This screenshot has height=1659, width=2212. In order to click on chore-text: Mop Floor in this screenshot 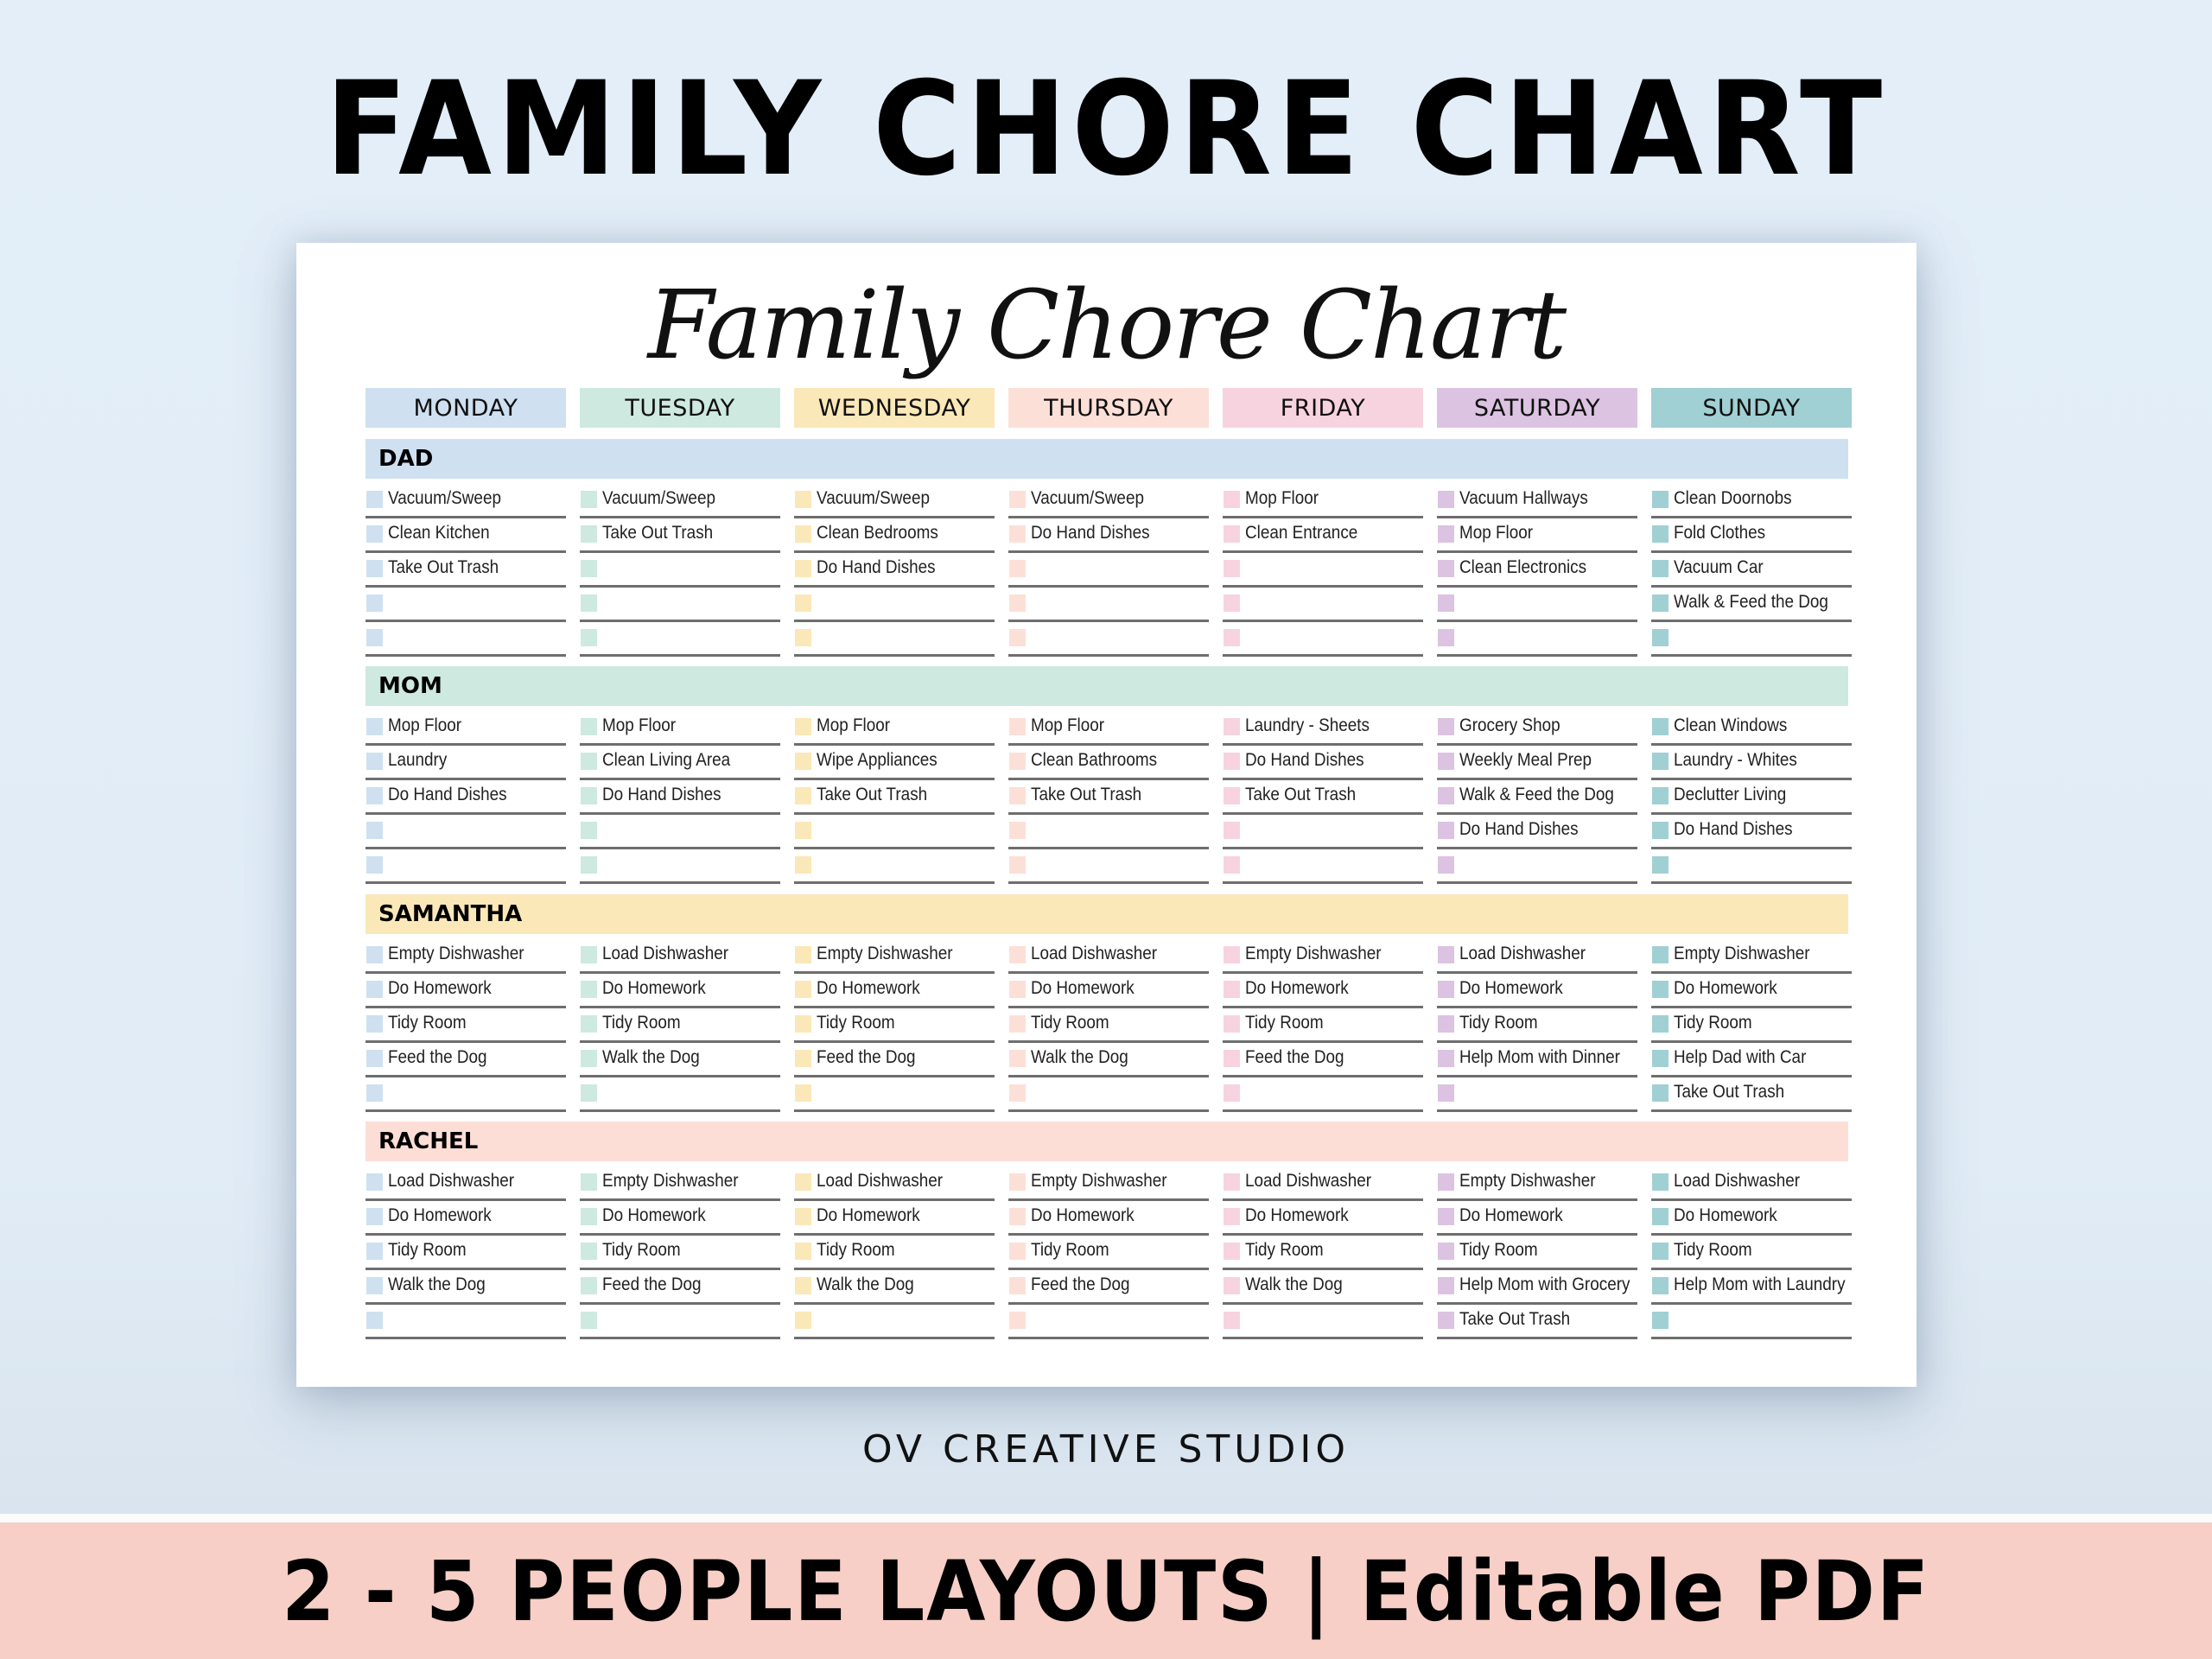, I will do `click(424, 725)`.